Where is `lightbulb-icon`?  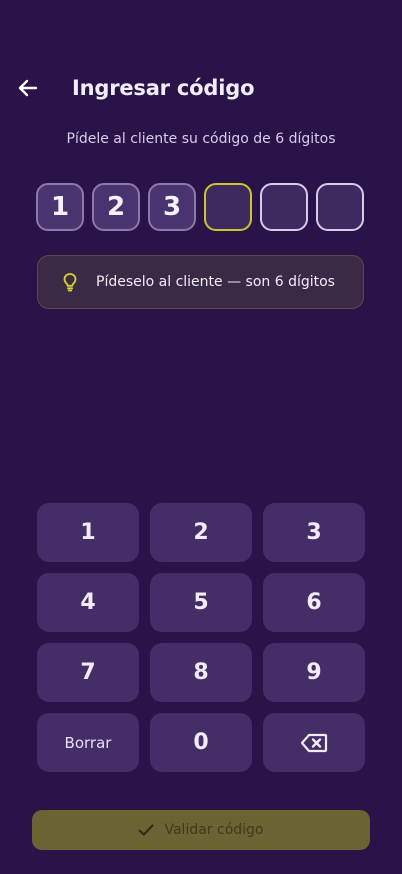
lightbulb-icon is located at coordinates (71, 282).